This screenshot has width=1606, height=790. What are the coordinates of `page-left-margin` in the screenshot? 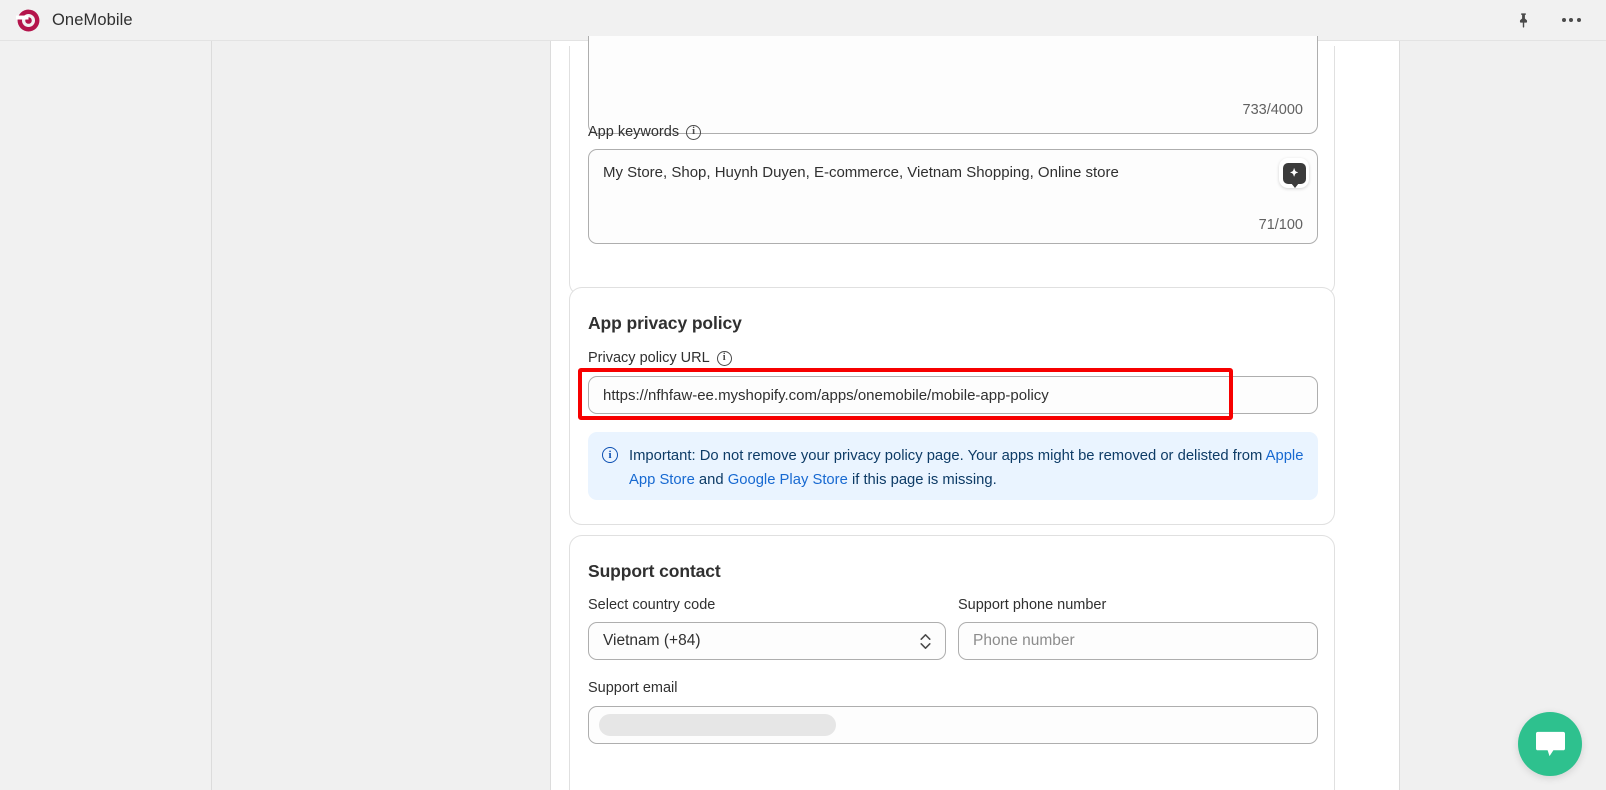 It's located at (560, 415).